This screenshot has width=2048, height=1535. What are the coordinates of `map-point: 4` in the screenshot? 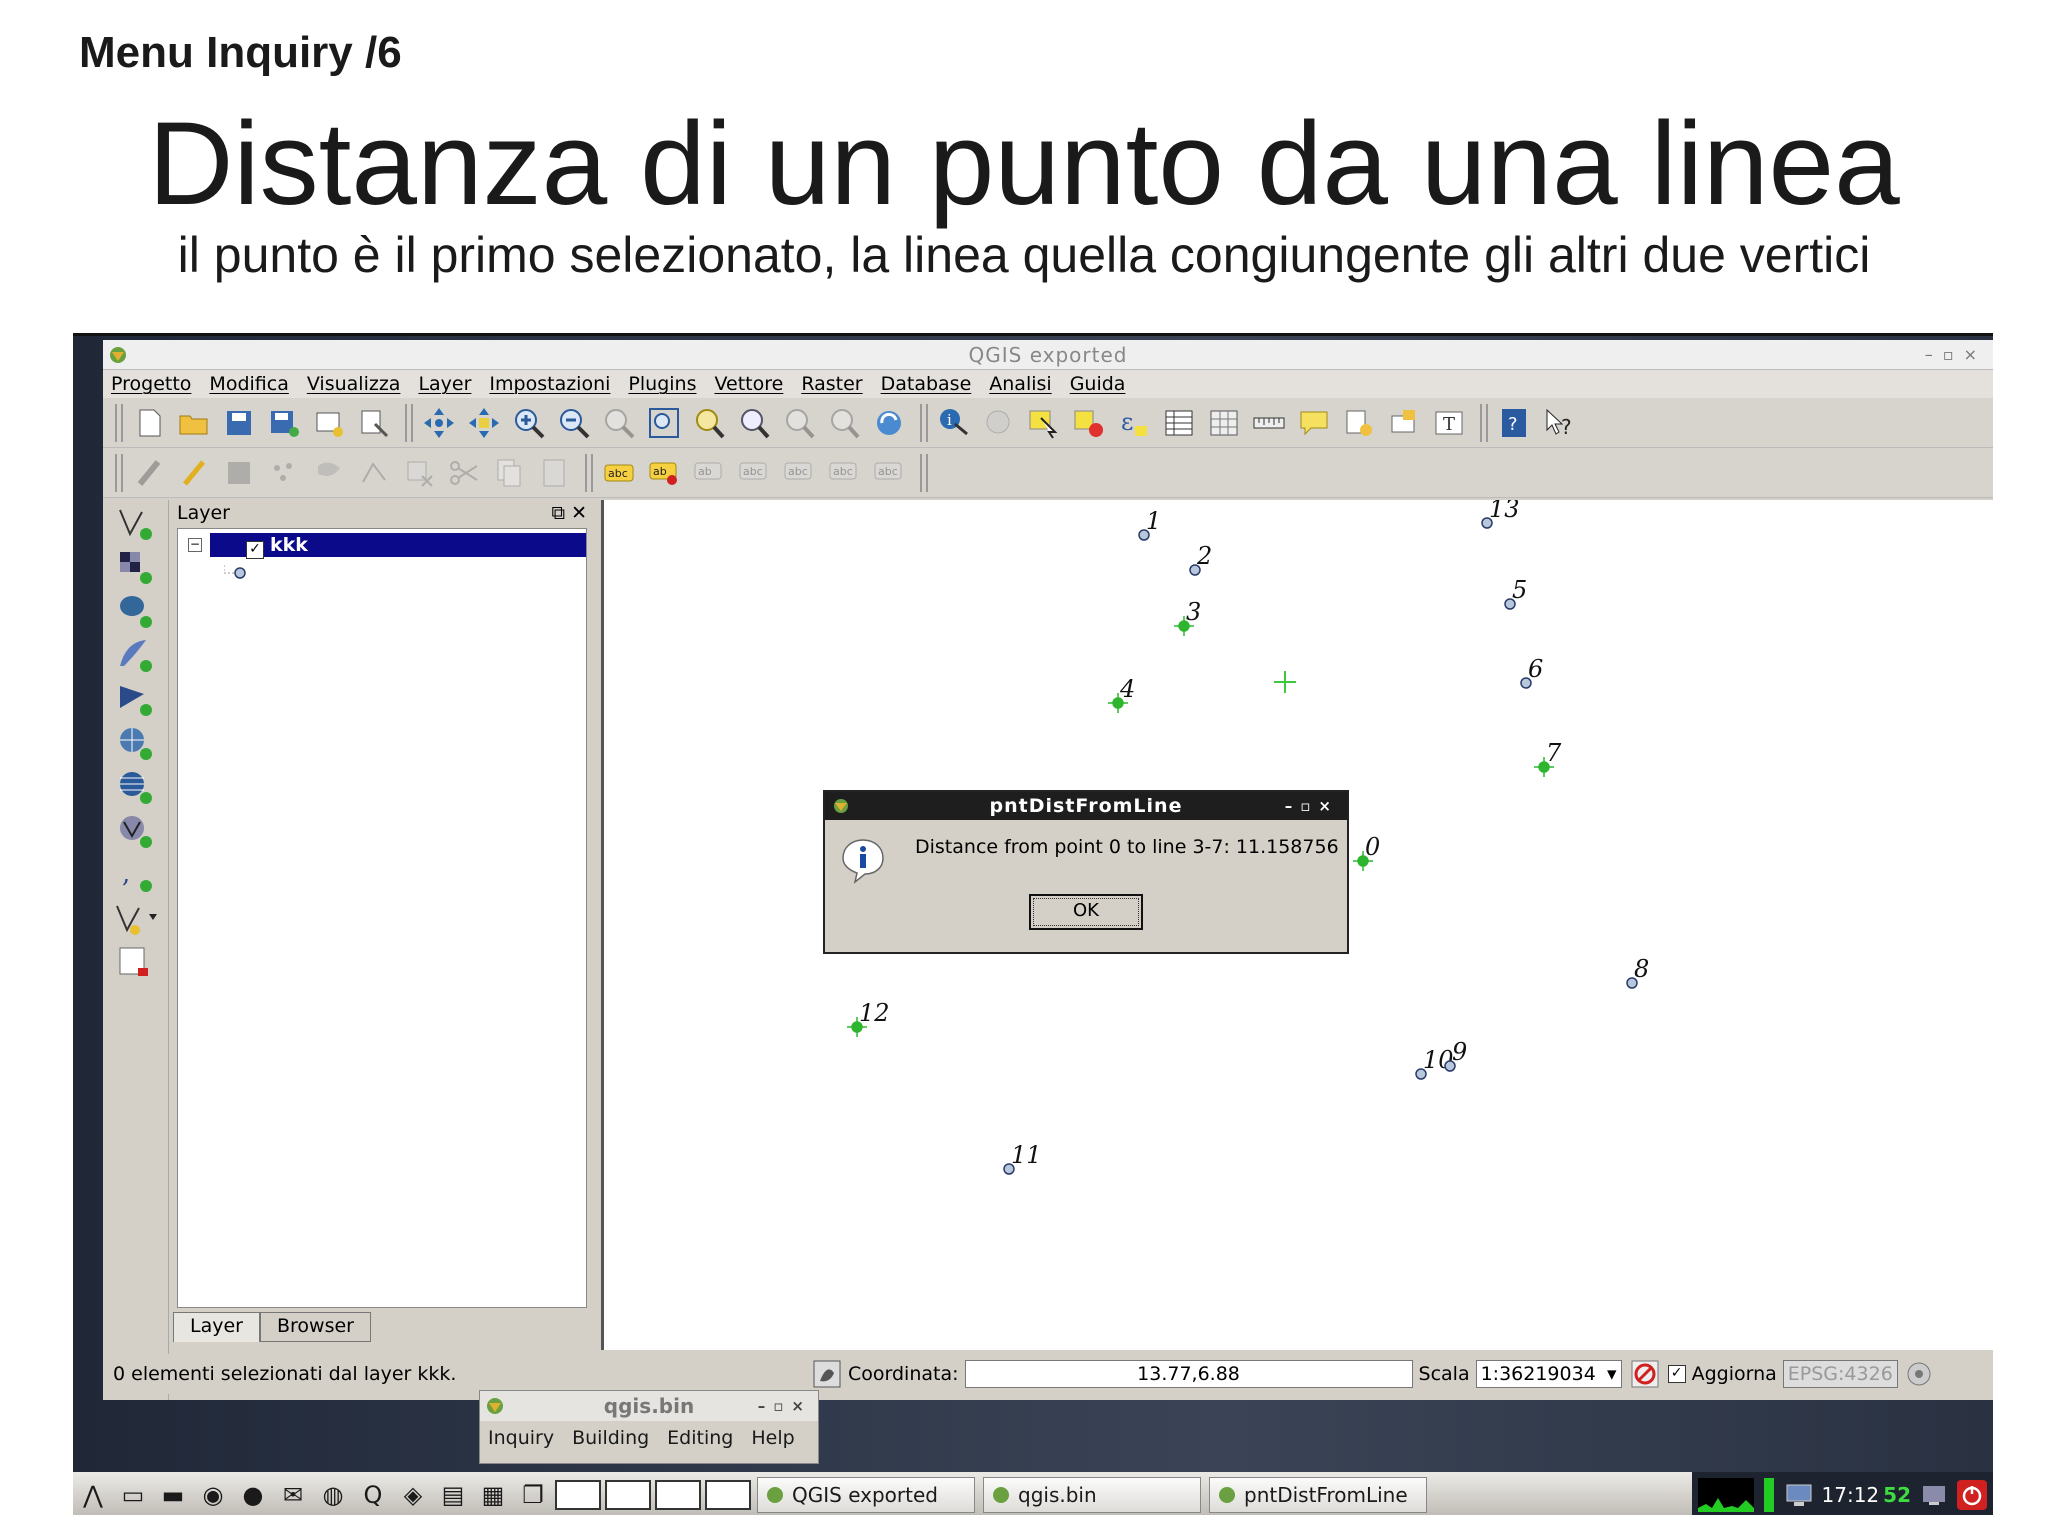 It's located at (1121, 694).